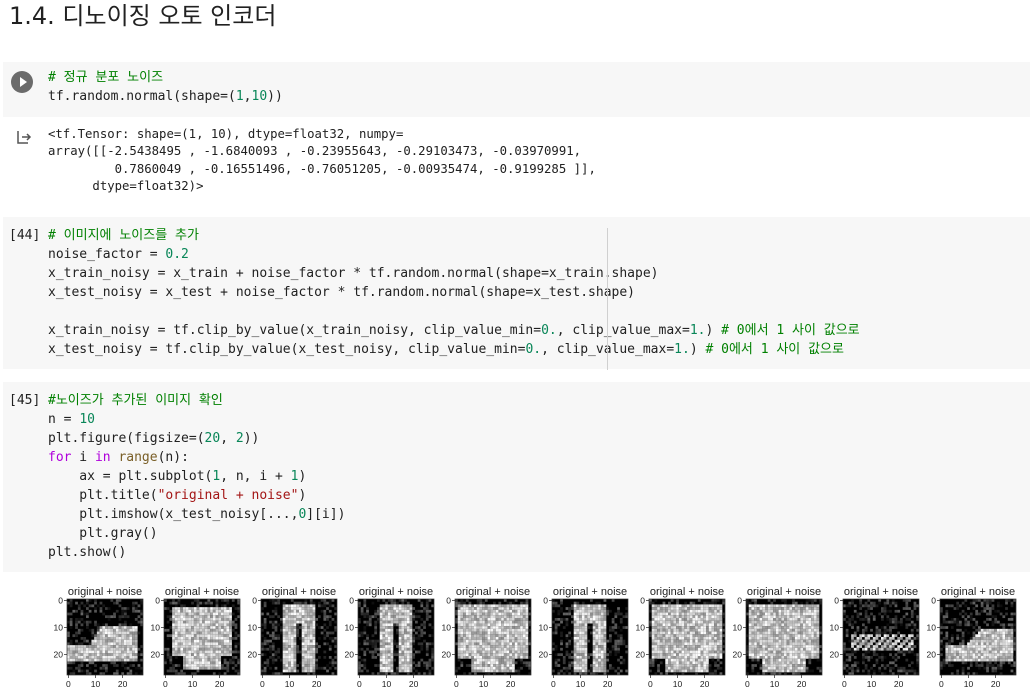 The width and height of the screenshot is (1033, 700). I want to click on code-text: n =, so click(64, 419).